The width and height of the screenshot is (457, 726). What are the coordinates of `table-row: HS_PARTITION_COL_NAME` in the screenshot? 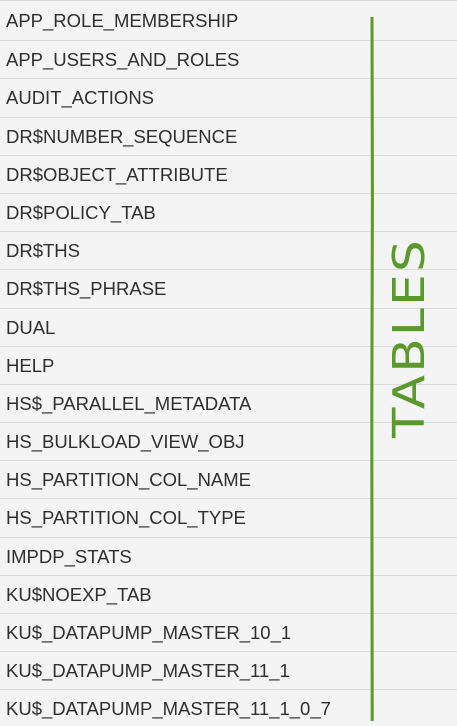 It's located at (228, 480).